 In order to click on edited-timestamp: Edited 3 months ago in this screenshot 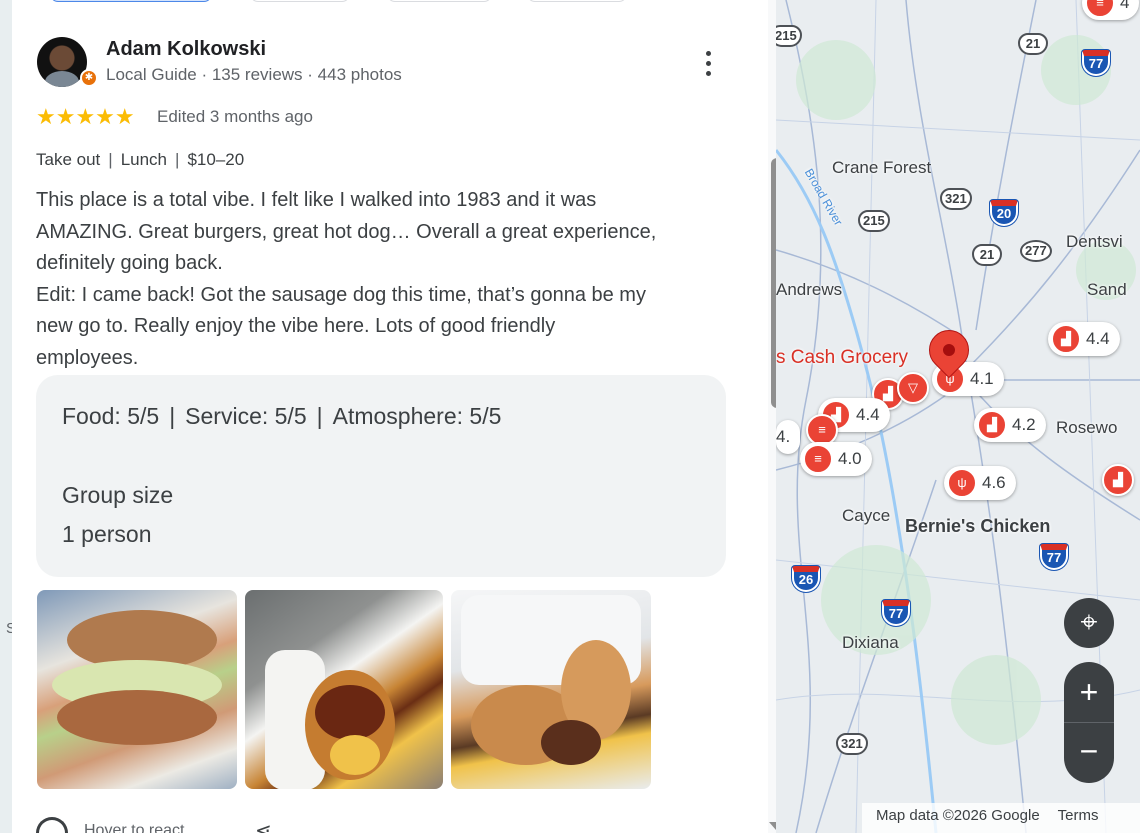, I will do `click(235, 116)`.